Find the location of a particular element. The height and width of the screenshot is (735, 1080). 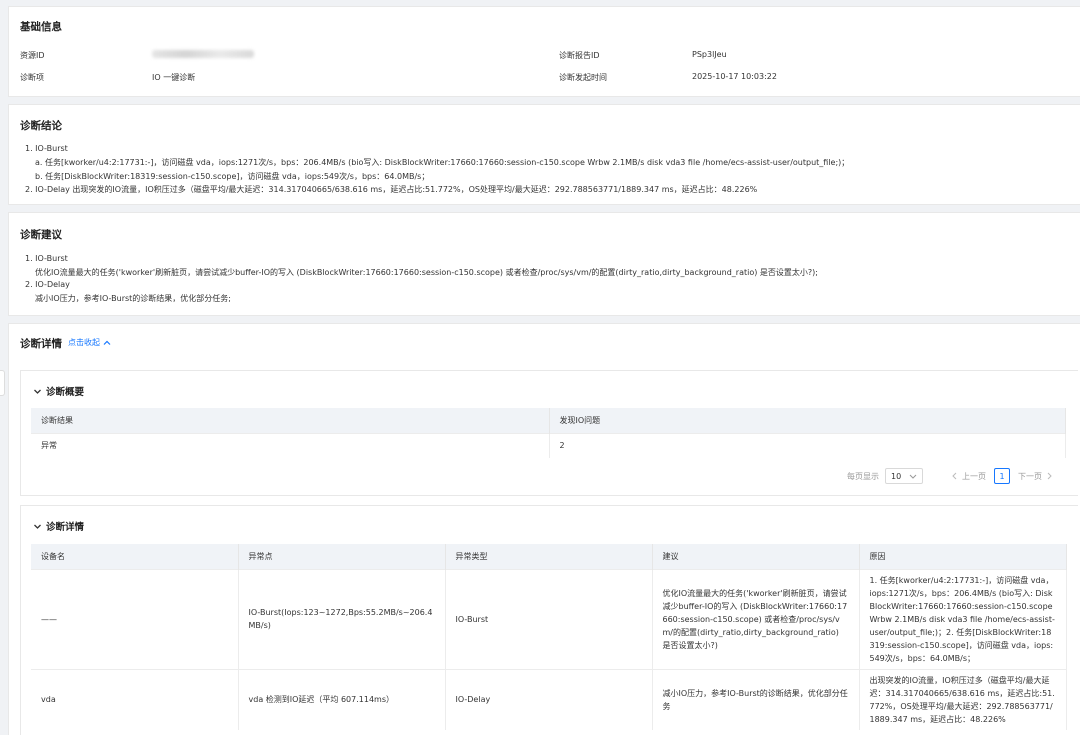

per-page-label: 每页显示 is located at coordinates (863, 476).